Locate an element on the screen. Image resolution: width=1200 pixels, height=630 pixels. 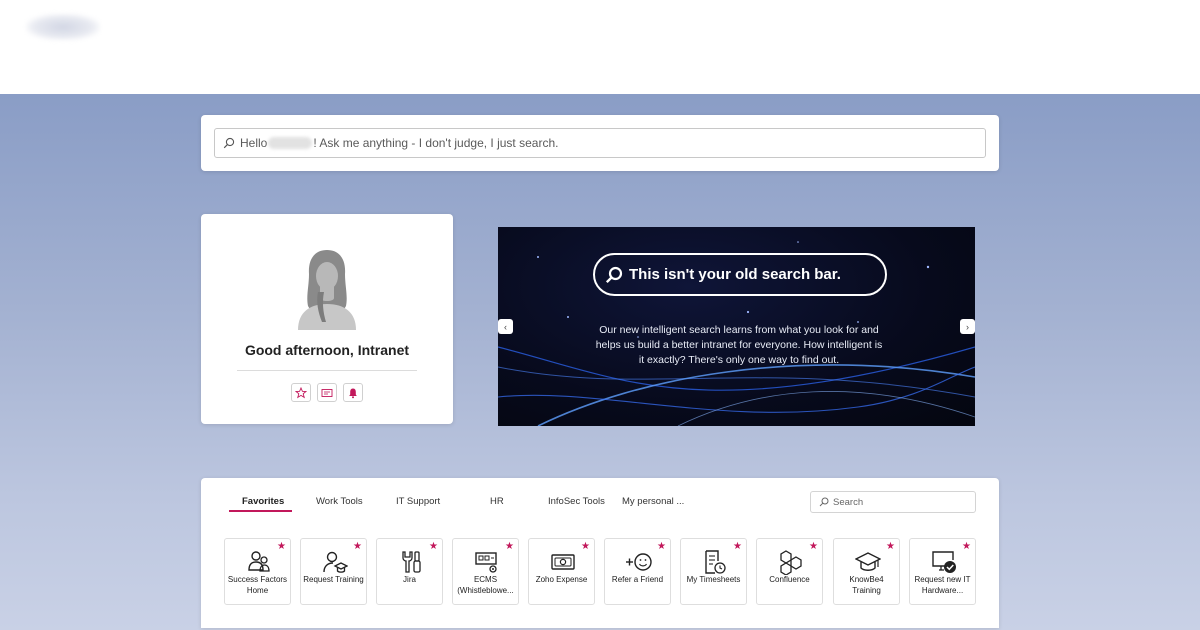
carousel-next-button: › is located at coordinates (967, 326).